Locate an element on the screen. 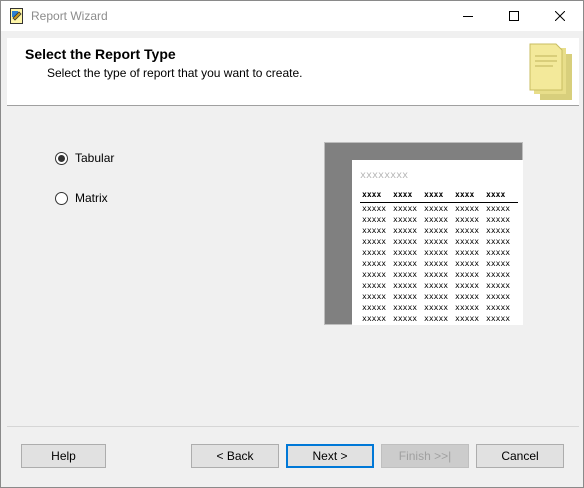  report-document-icon is located at coordinates (551, 72).